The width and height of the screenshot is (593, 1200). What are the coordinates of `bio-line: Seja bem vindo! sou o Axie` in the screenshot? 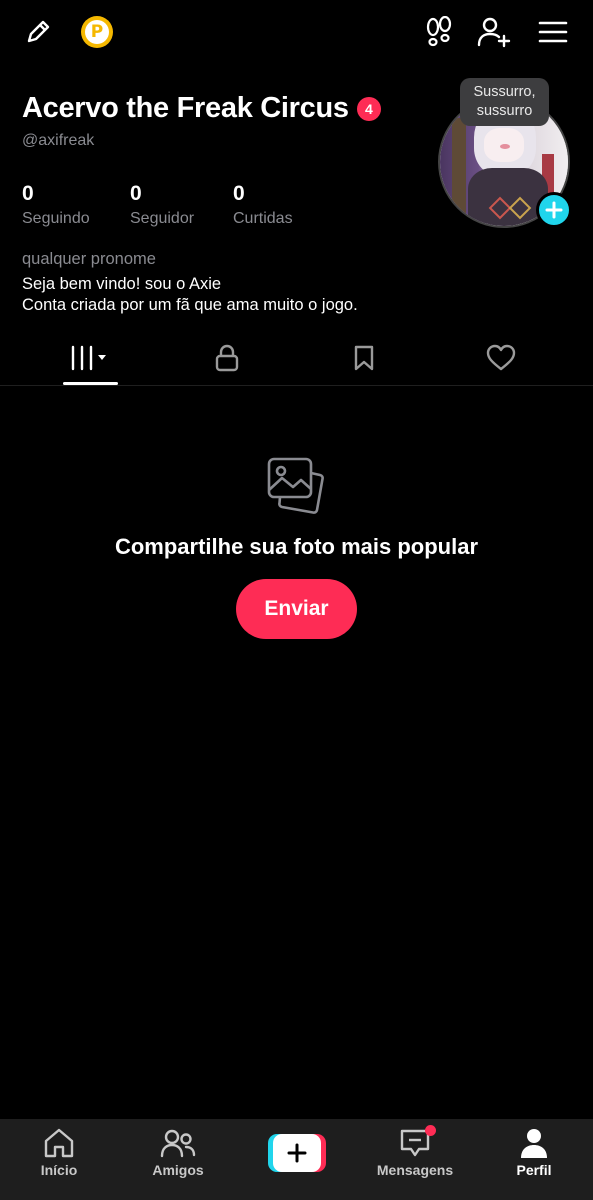 It's located at (122, 284).